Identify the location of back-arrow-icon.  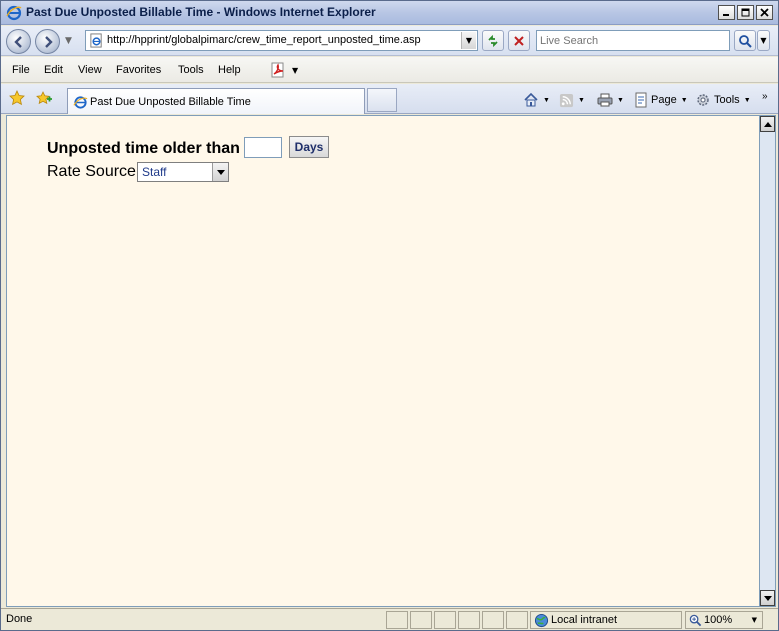
(17, 41).